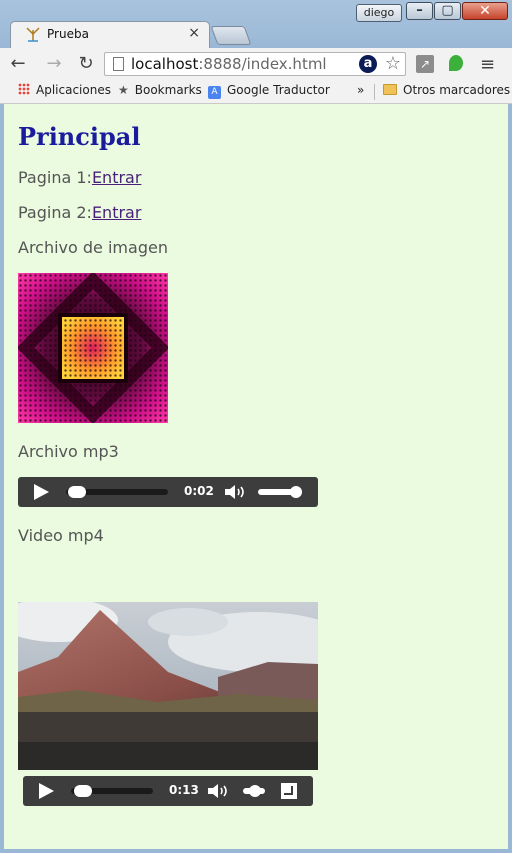 Image resolution: width=512 pixels, height=853 pixels. I want to click on play-icon, so click(41, 492).